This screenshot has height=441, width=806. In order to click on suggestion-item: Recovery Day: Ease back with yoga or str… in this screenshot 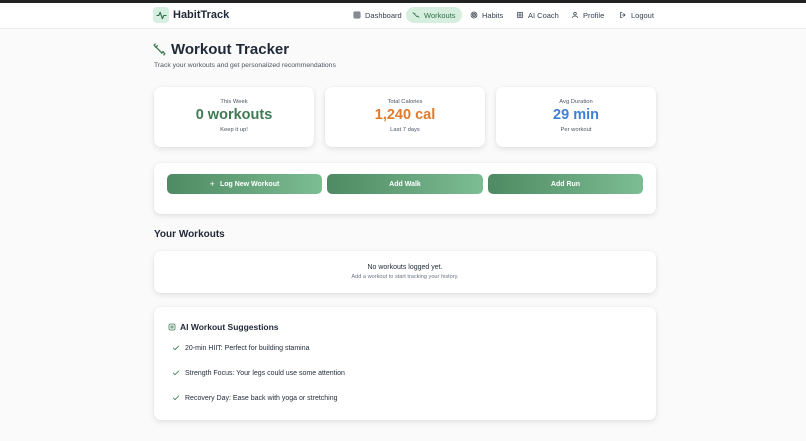, I will do `click(255, 398)`.